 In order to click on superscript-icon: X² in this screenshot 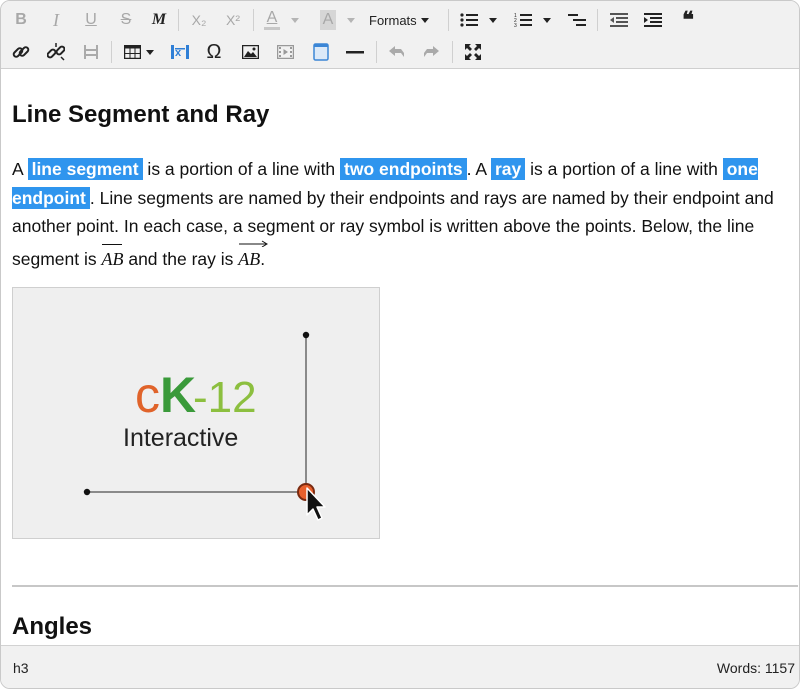, I will do `click(233, 20)`.